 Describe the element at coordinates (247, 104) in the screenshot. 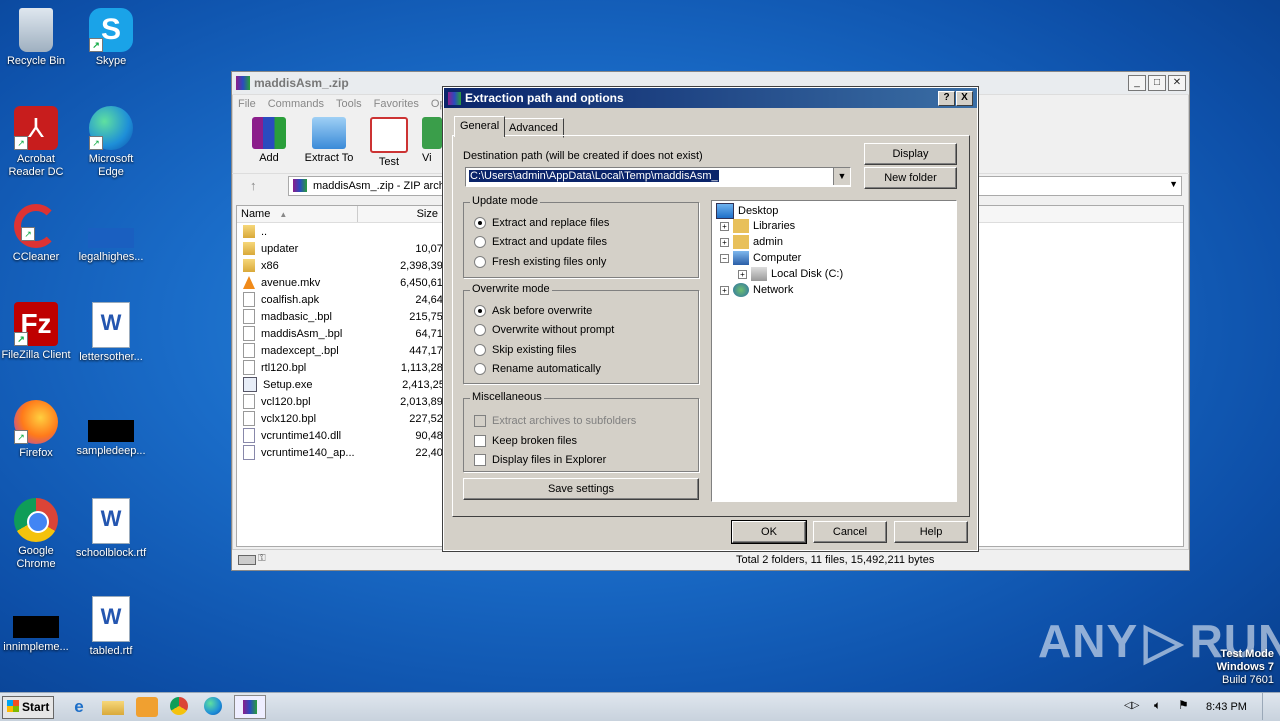

I see `menu-file: File` at that location.